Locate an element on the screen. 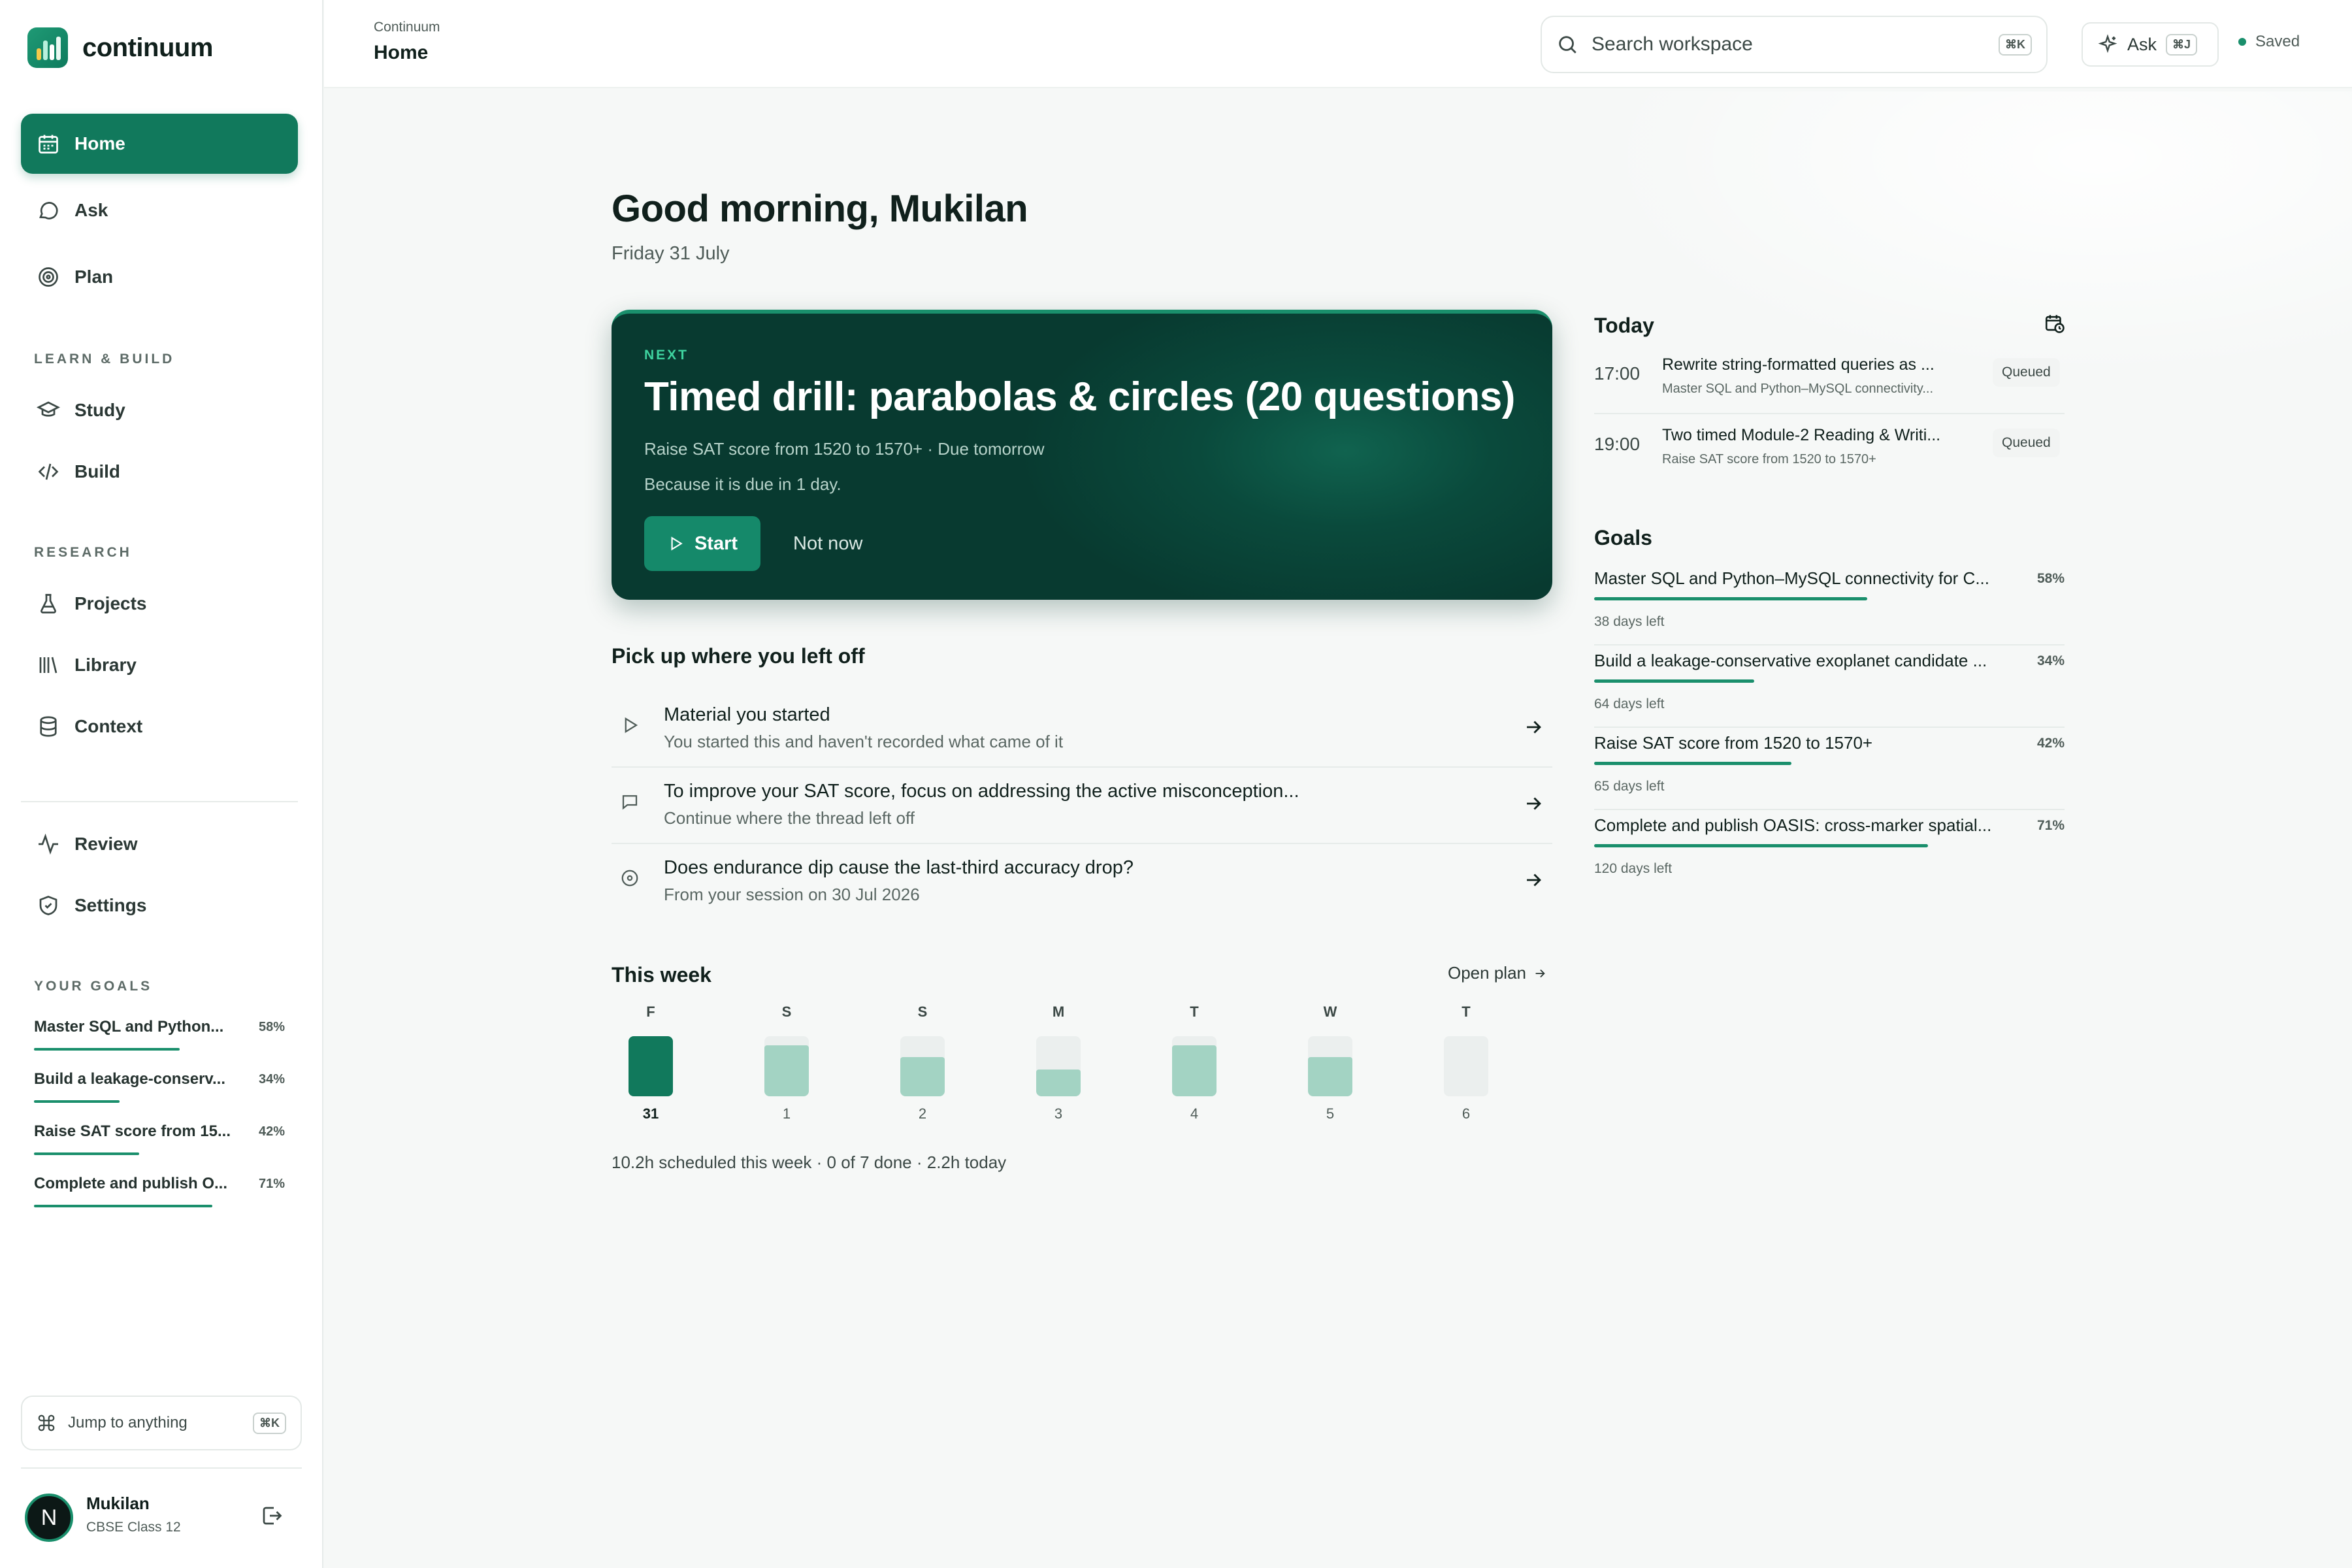 The height and width of the screenshot is (1568, 2352). breadcrumb: Continuum is located at coordinates (407, 27).